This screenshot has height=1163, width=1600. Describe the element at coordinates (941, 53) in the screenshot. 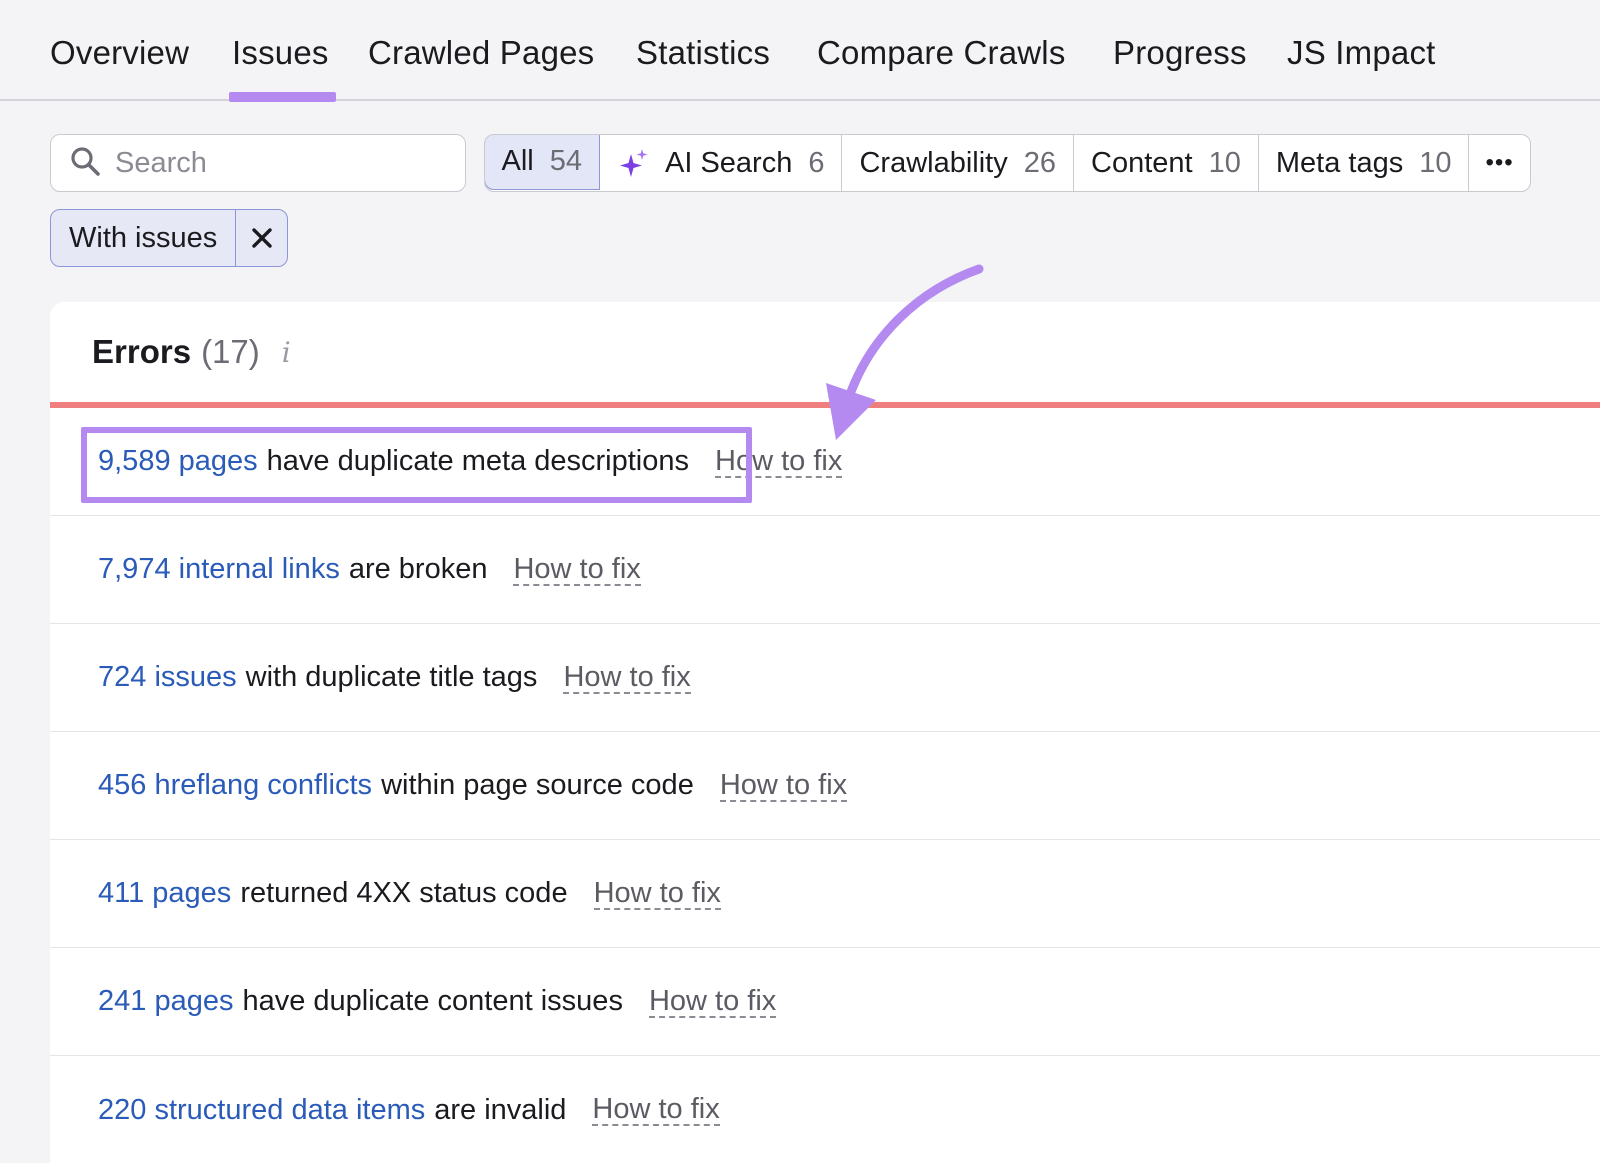

I see `tab-compare-crawls: Compare Crawls` at that location.